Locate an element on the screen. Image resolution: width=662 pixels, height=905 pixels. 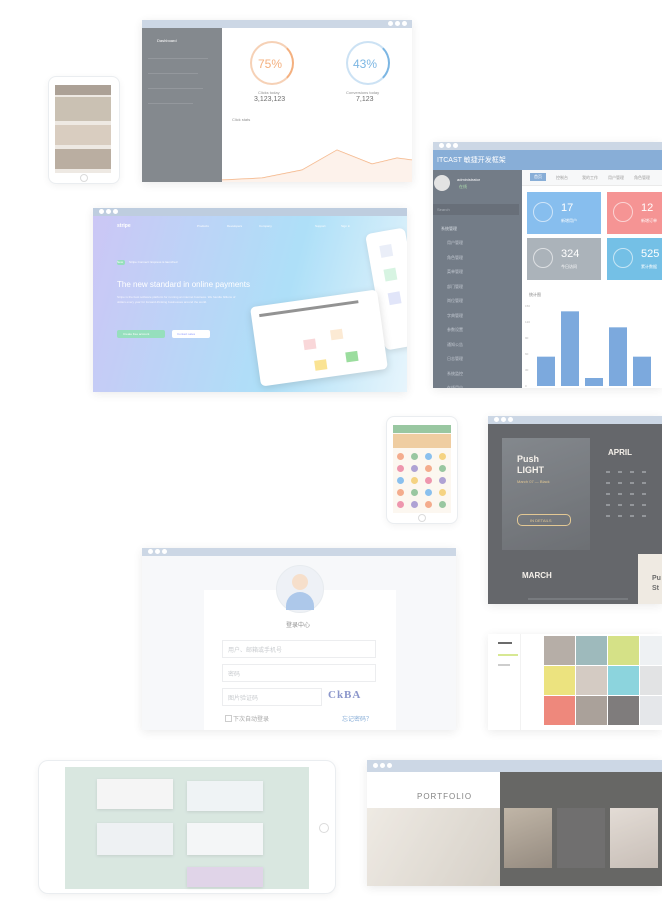
stripe-nav-item: Company is located at coordinates (265, 226).